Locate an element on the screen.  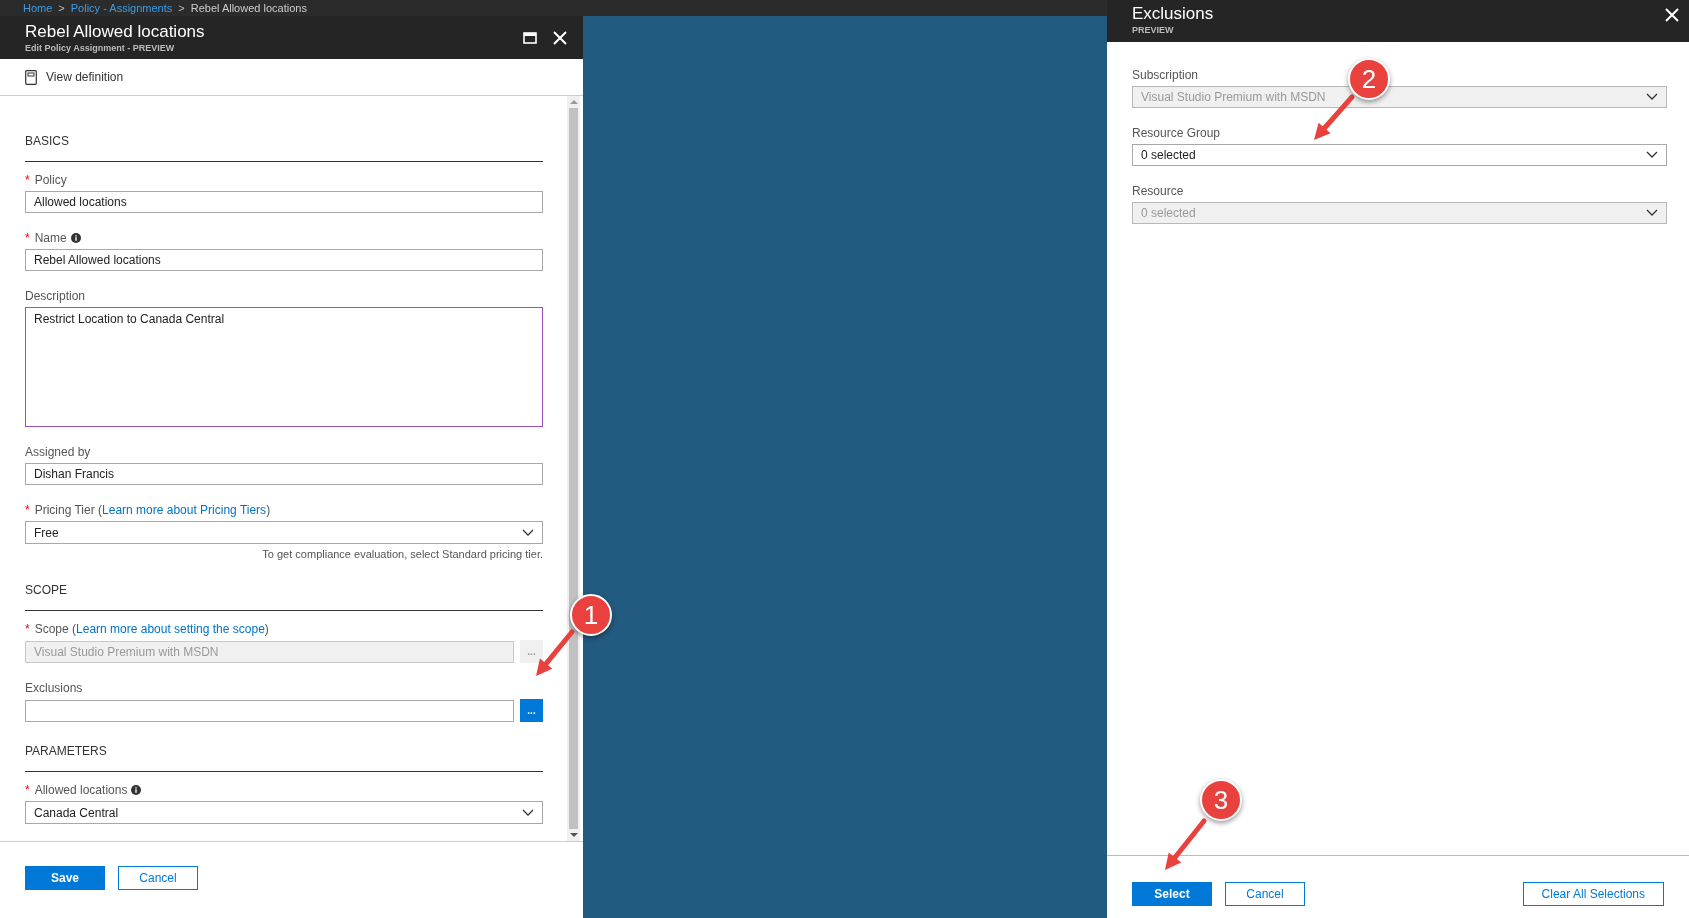
field-label: Policy is located at coordinates (50, 180).